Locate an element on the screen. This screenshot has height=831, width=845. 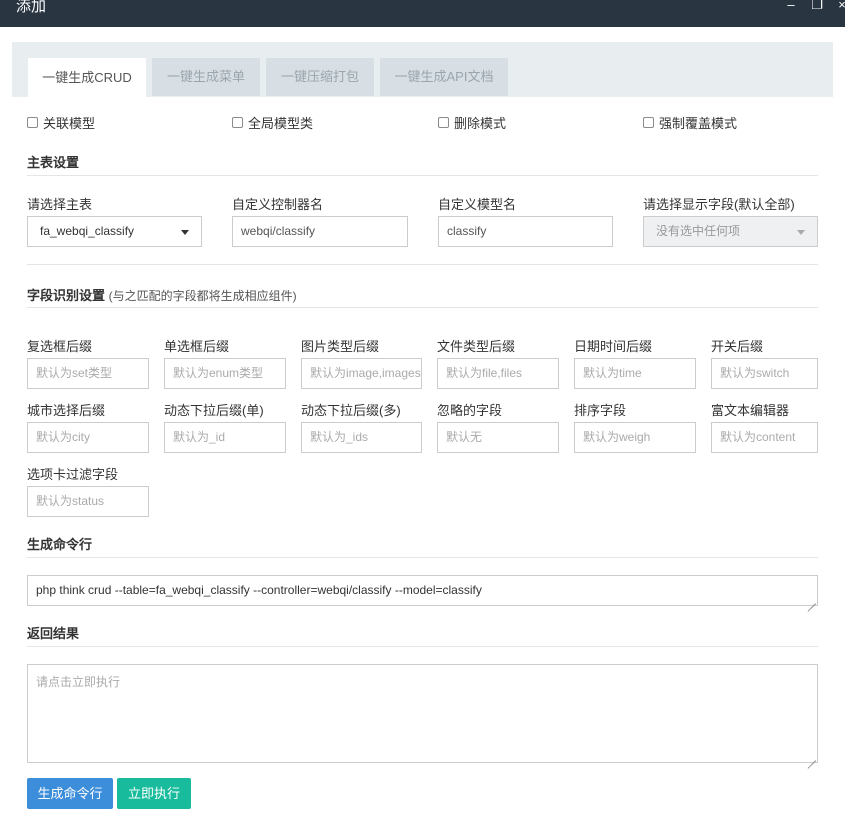
model-name-input: classify is located at coordinates (525, 231).